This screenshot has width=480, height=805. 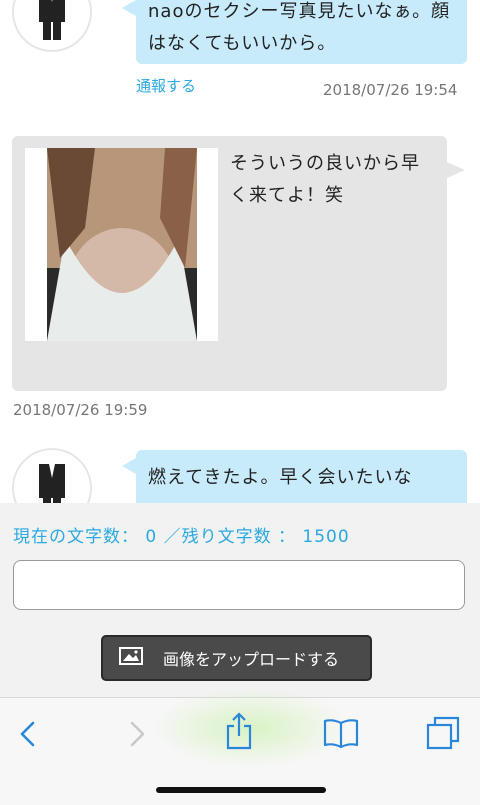 What do you see at coordinates (121, 248) in the screenshot?
I see `attached-photo` at bounding box center [121, 248].